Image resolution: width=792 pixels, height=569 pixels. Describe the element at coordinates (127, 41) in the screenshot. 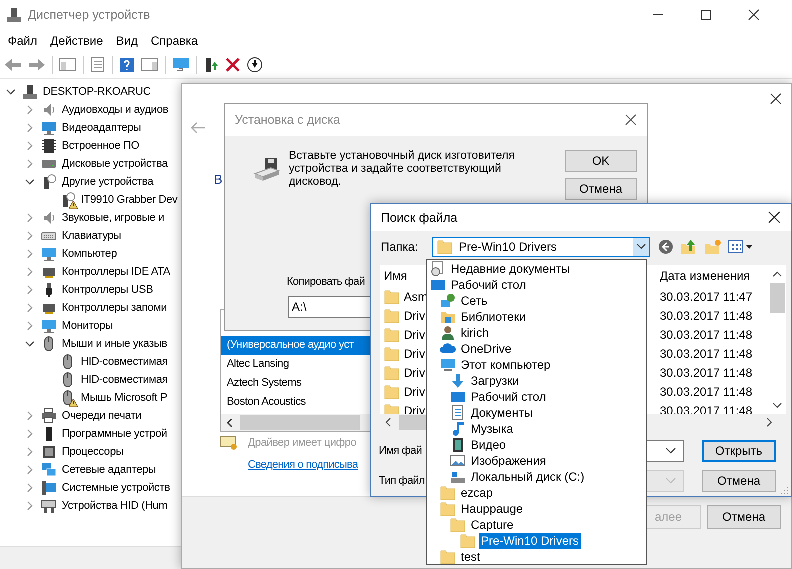

I see `menu-item: Вид` at that location.